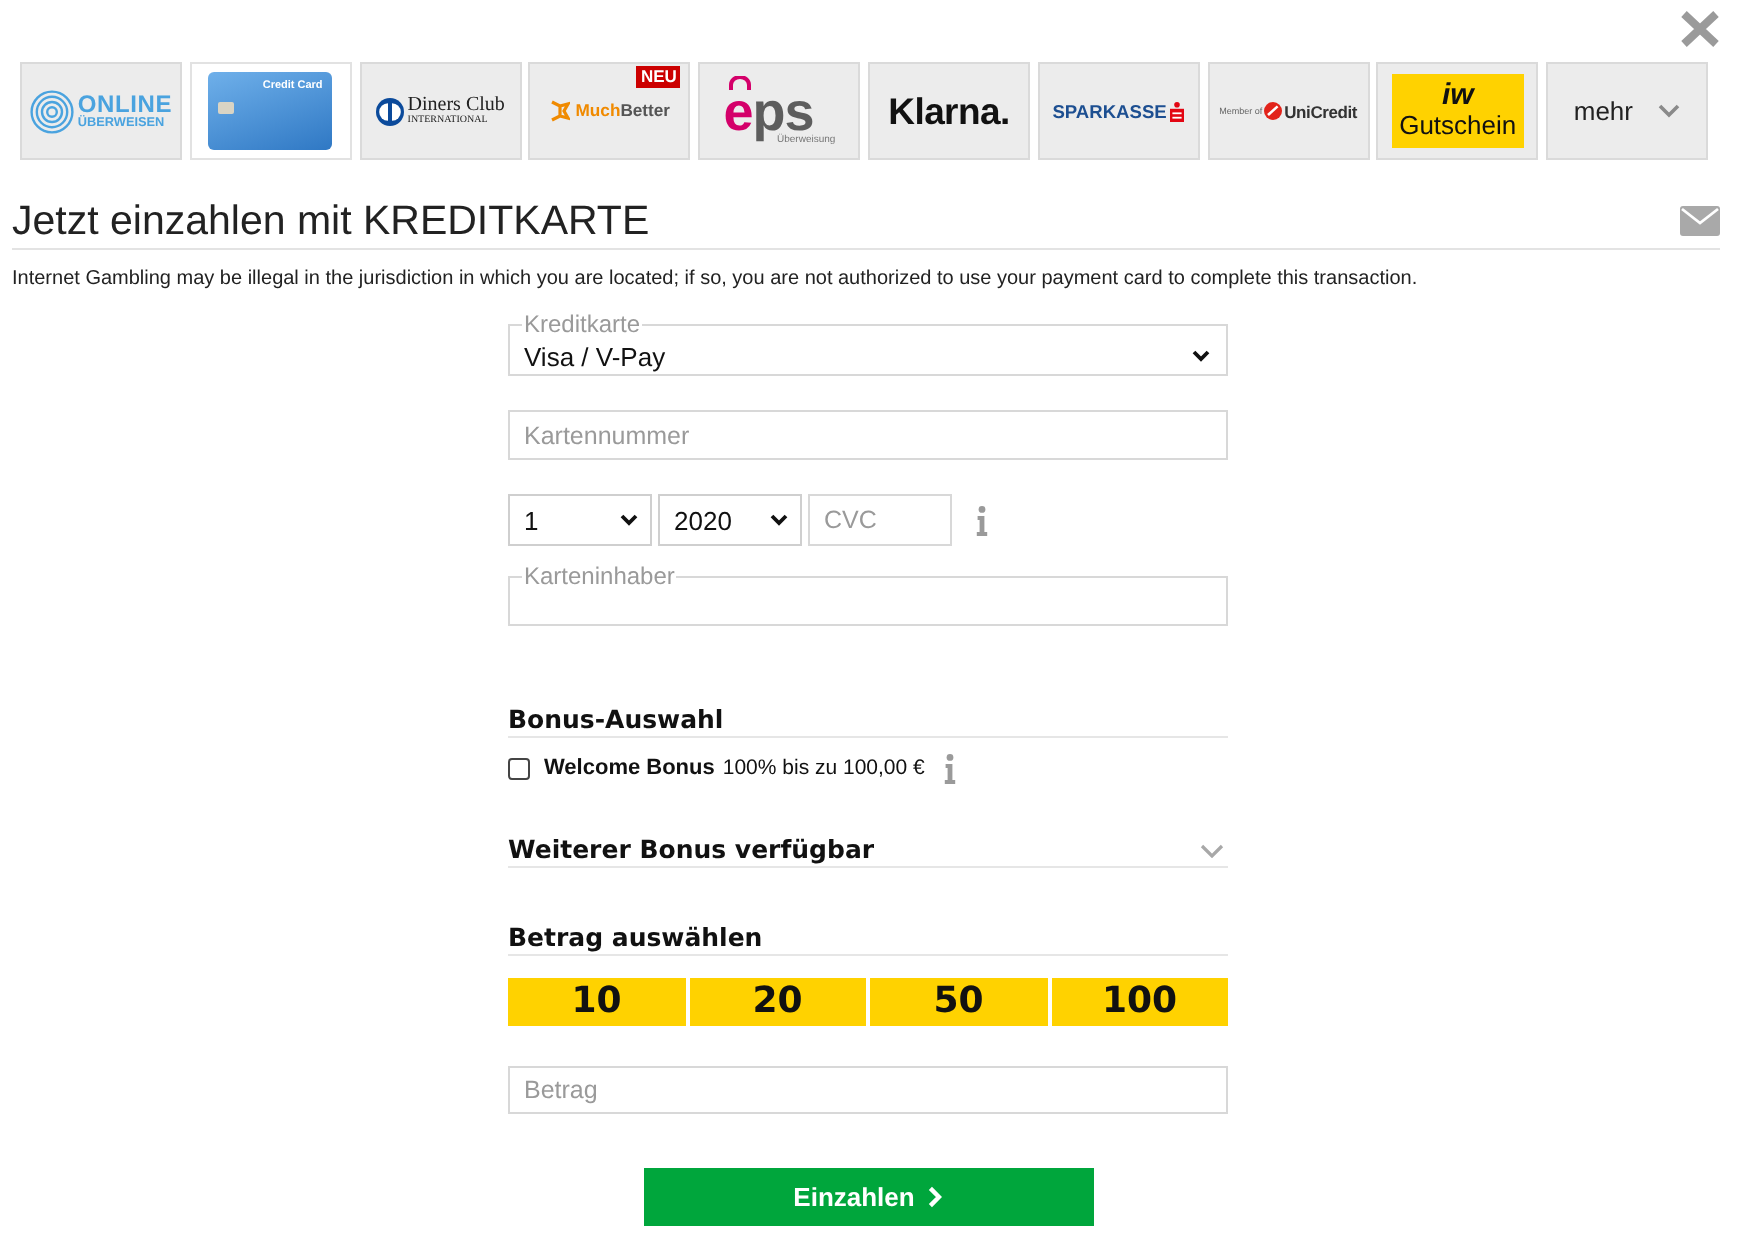 This screenshot has width=1738, height=1256. I want to click on logo-text: MuchBetter, so click(623, 111).